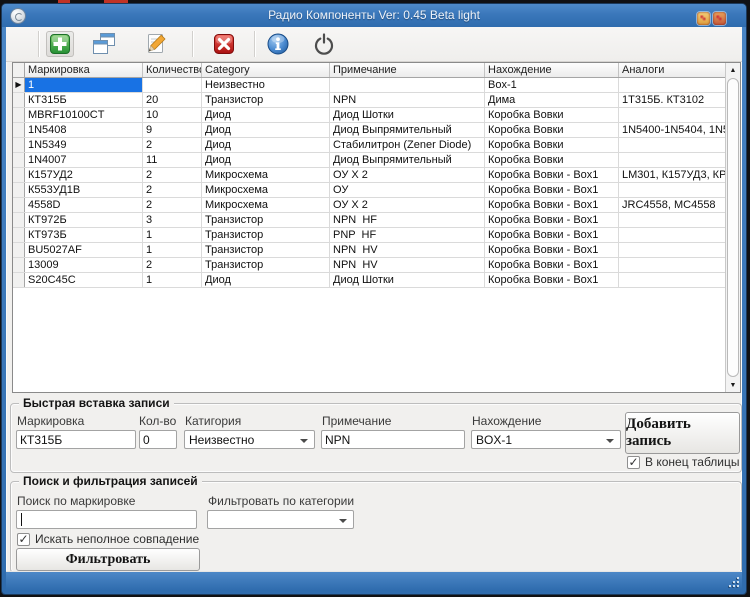 The width and height of the screenshot is (750, 597). I want to click on quantity-input, so click(158, 439).